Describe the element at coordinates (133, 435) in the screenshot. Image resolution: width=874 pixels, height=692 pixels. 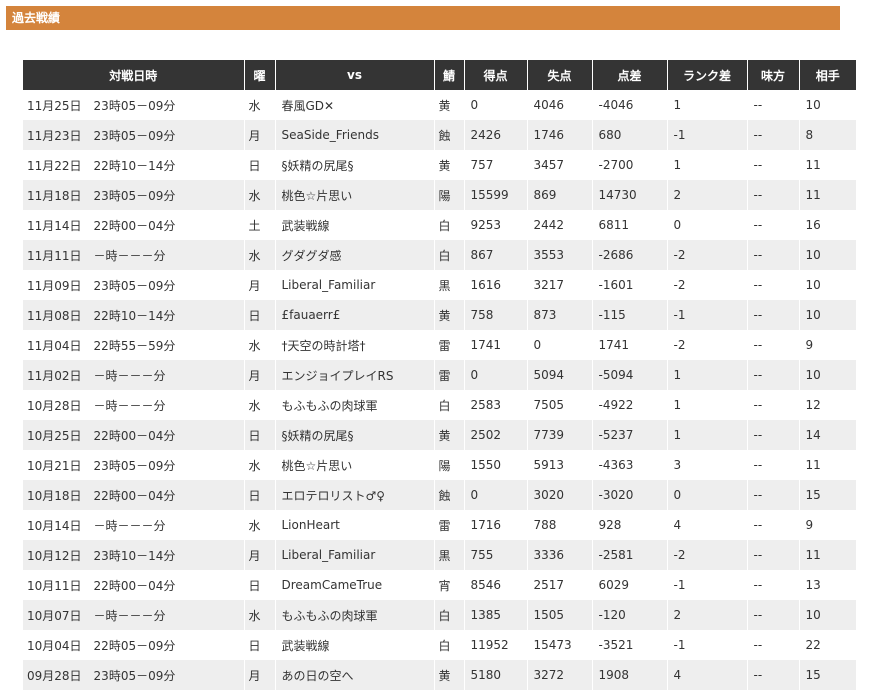
I see `cell-datetime: 10月25日 22時00－04分` at that location.